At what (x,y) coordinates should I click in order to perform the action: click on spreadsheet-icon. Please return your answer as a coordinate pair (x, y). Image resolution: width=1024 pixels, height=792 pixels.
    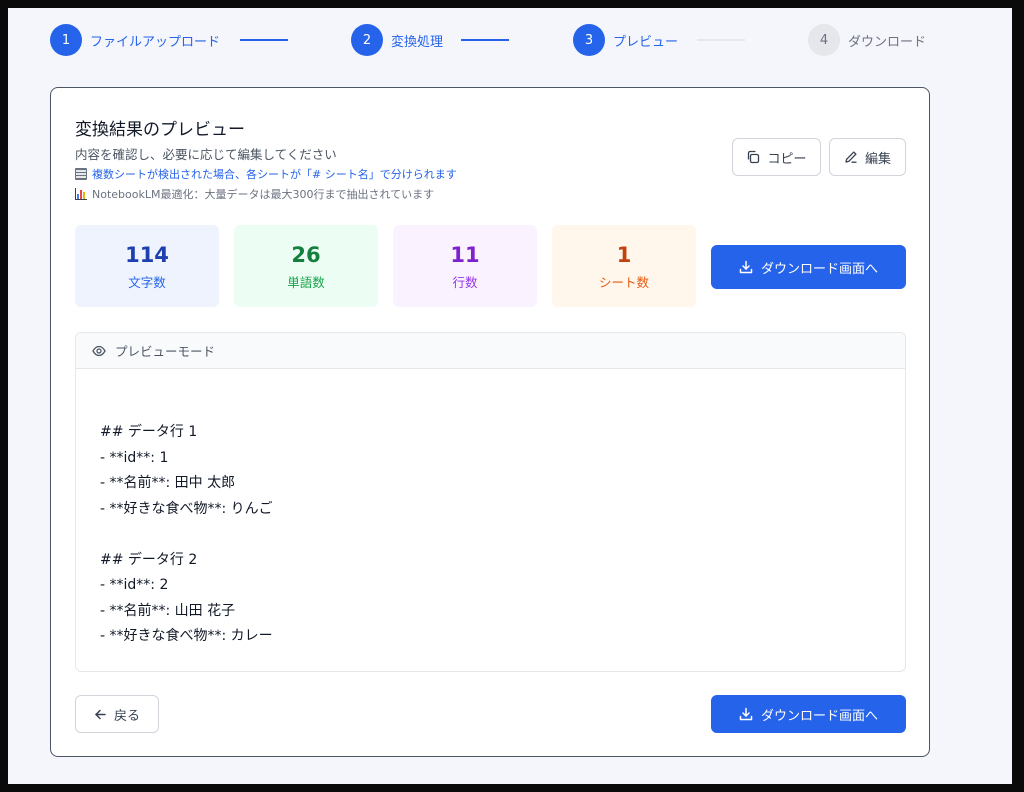
    Looking at the image, I should click on (81, 174).